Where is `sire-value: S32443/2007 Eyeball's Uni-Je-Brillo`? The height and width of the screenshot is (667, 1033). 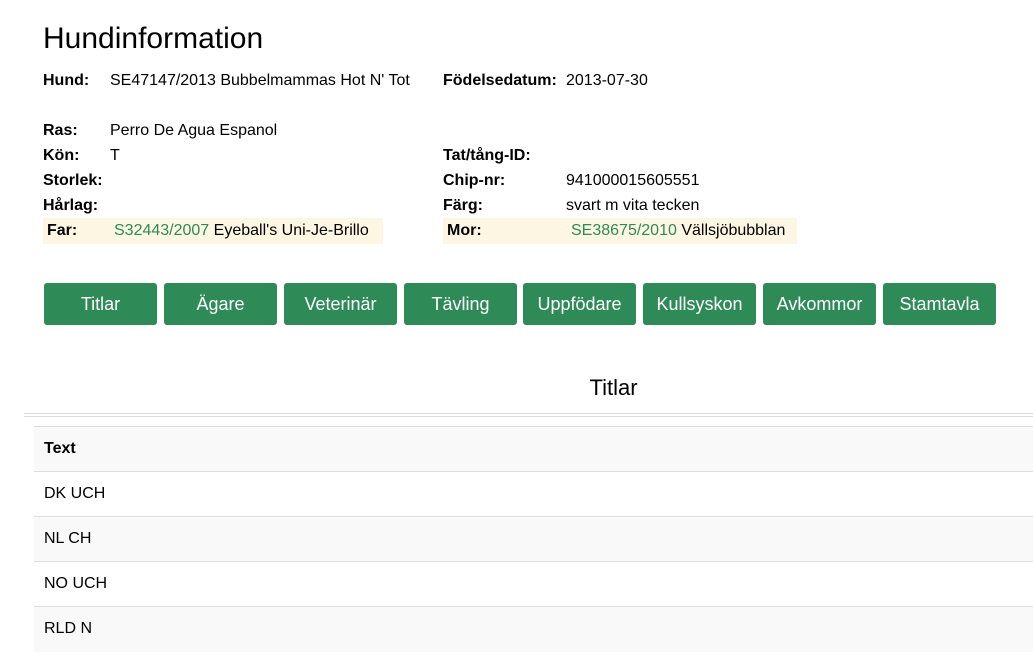
sire-value: S32443/2007 Eyeball's Uni-Je-Brillo is located at coordinates (241, 231).